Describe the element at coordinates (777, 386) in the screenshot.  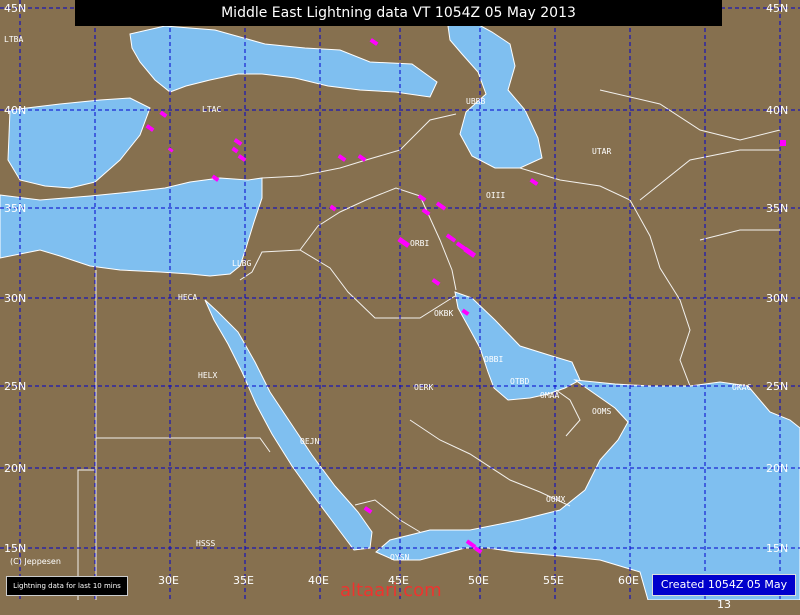
I see `lat-label-25-right: 25N` at that location.